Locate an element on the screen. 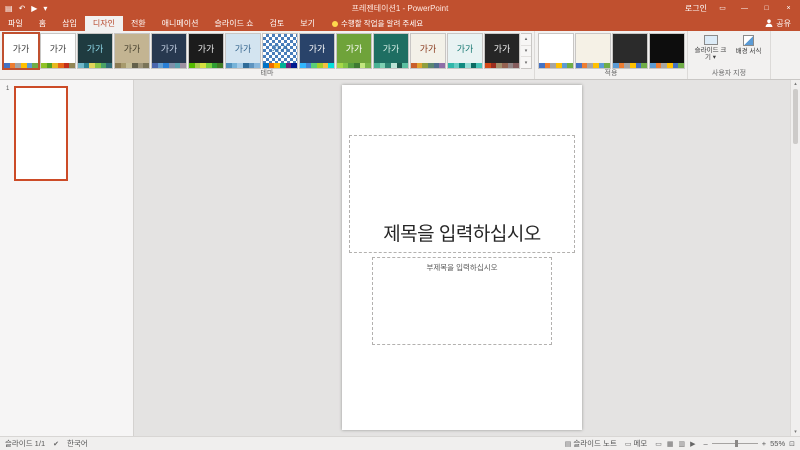  fit-to-window-icon: ⊡ is located at coordinates (792, 444).